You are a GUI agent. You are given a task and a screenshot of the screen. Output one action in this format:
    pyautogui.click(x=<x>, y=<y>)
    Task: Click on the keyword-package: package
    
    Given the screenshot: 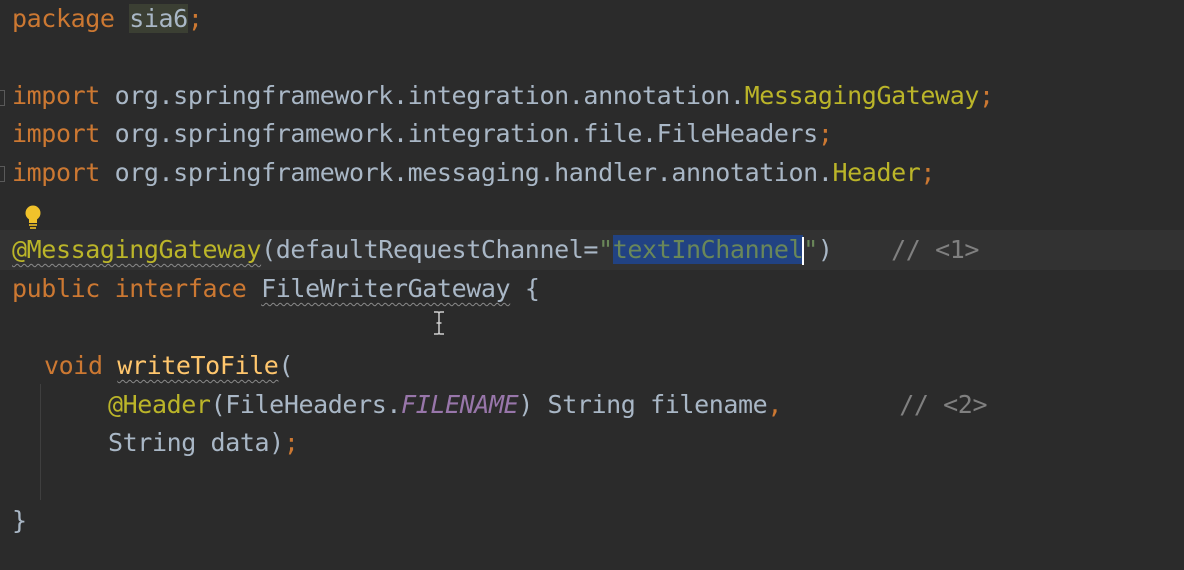 What is the action you would take?
    pyautogui.click(x=63, y=18)
    